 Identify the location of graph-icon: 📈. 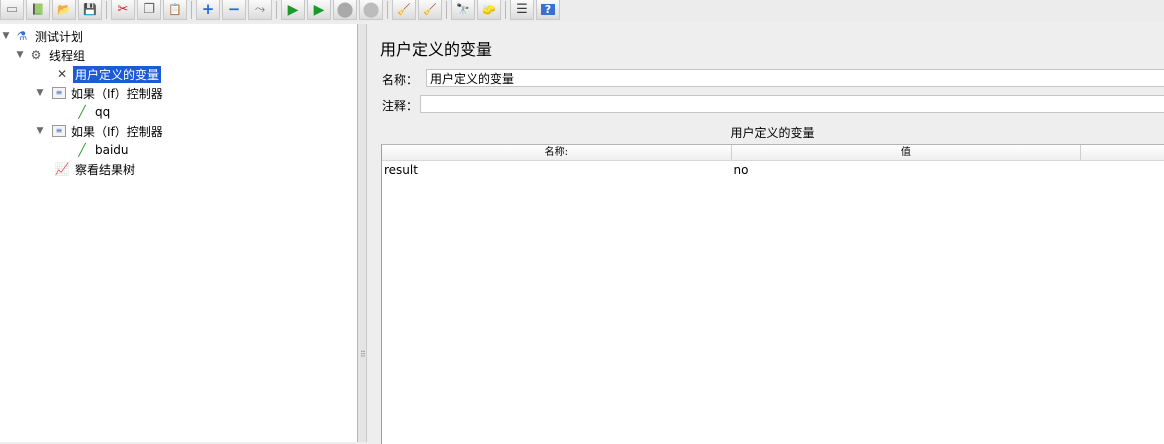
(62, 169).